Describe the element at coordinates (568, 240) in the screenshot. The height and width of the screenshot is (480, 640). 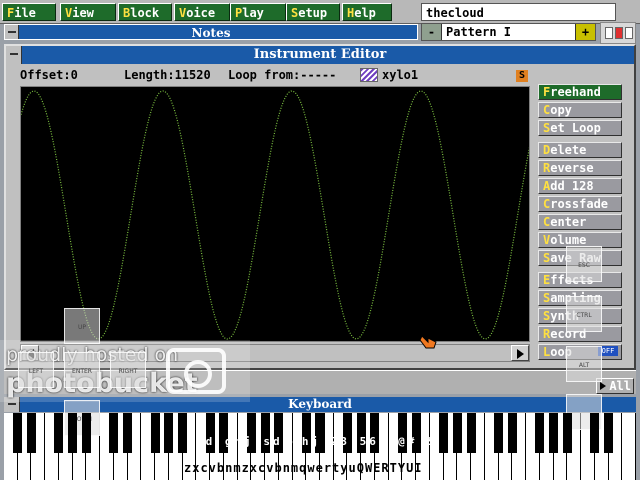
I see `button-label: olume` at that location.